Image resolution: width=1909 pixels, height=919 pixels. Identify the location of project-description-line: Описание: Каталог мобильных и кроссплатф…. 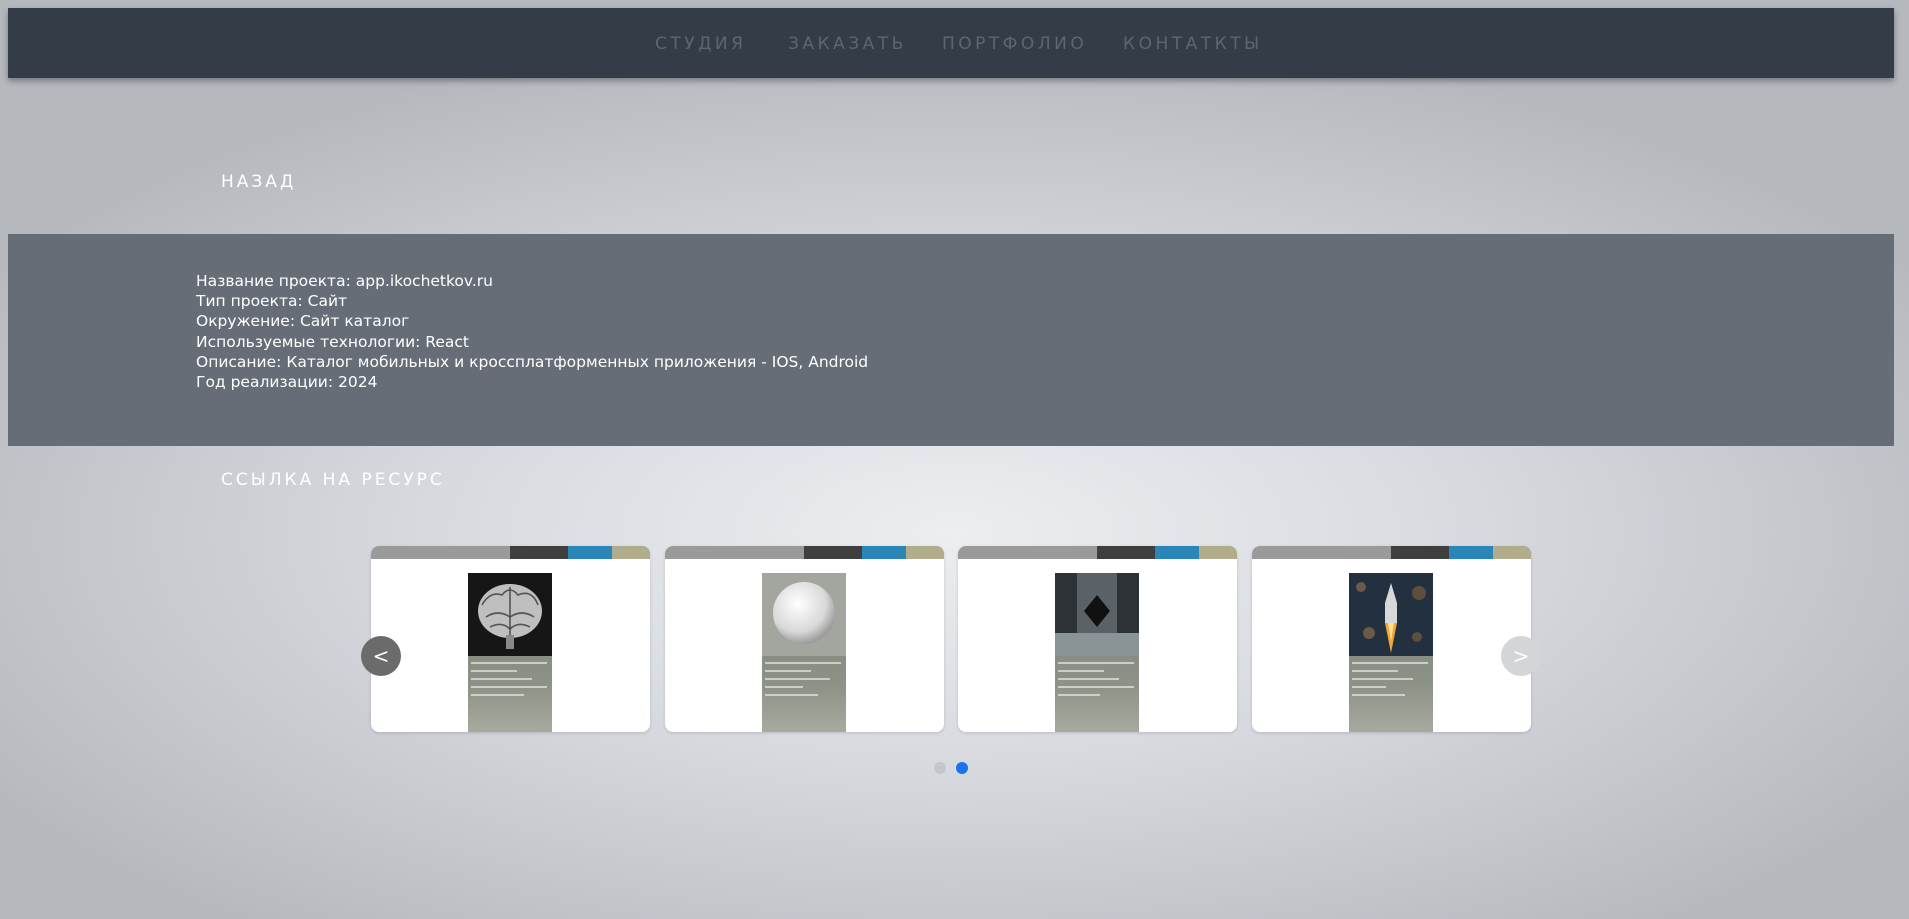
(532, 361).